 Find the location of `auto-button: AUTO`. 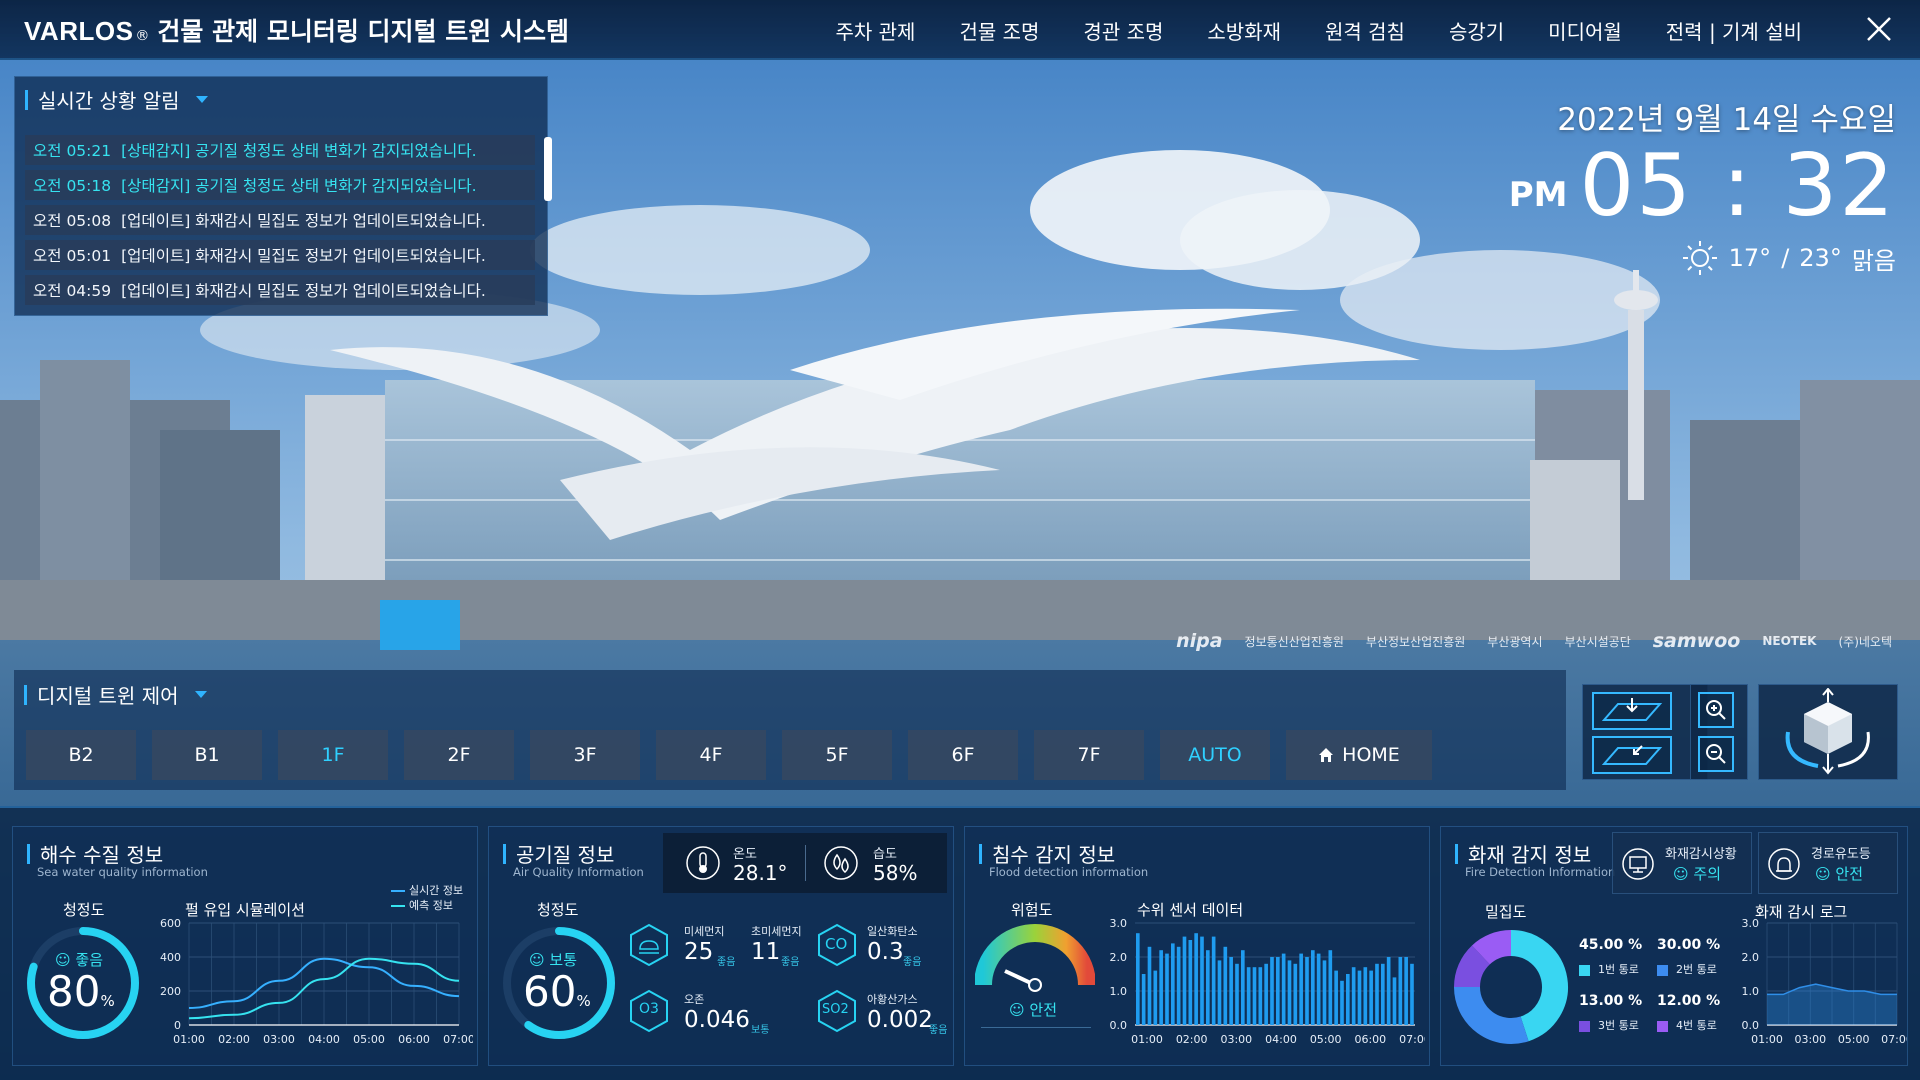

auto-button: AUTO is located at coordinates (1215, 755).